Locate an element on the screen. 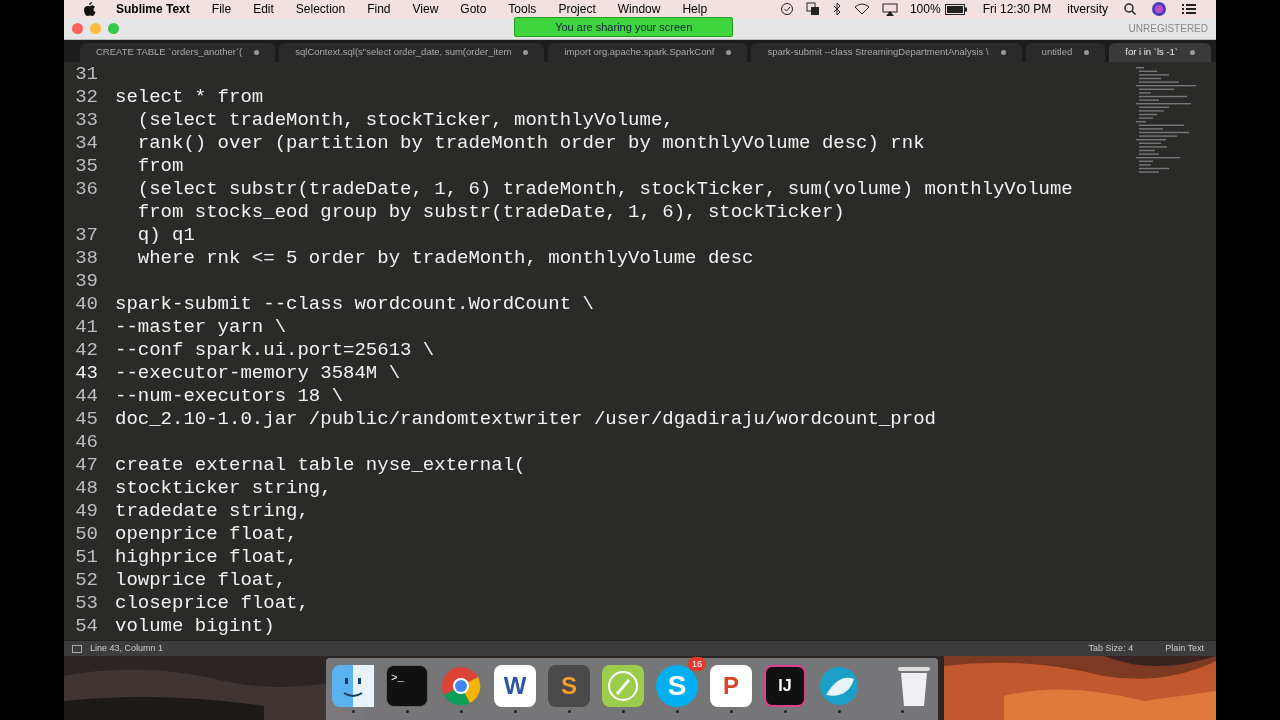 This screenshot has height=720, width=1280. code-line: from is located at coordinates (160, 166).